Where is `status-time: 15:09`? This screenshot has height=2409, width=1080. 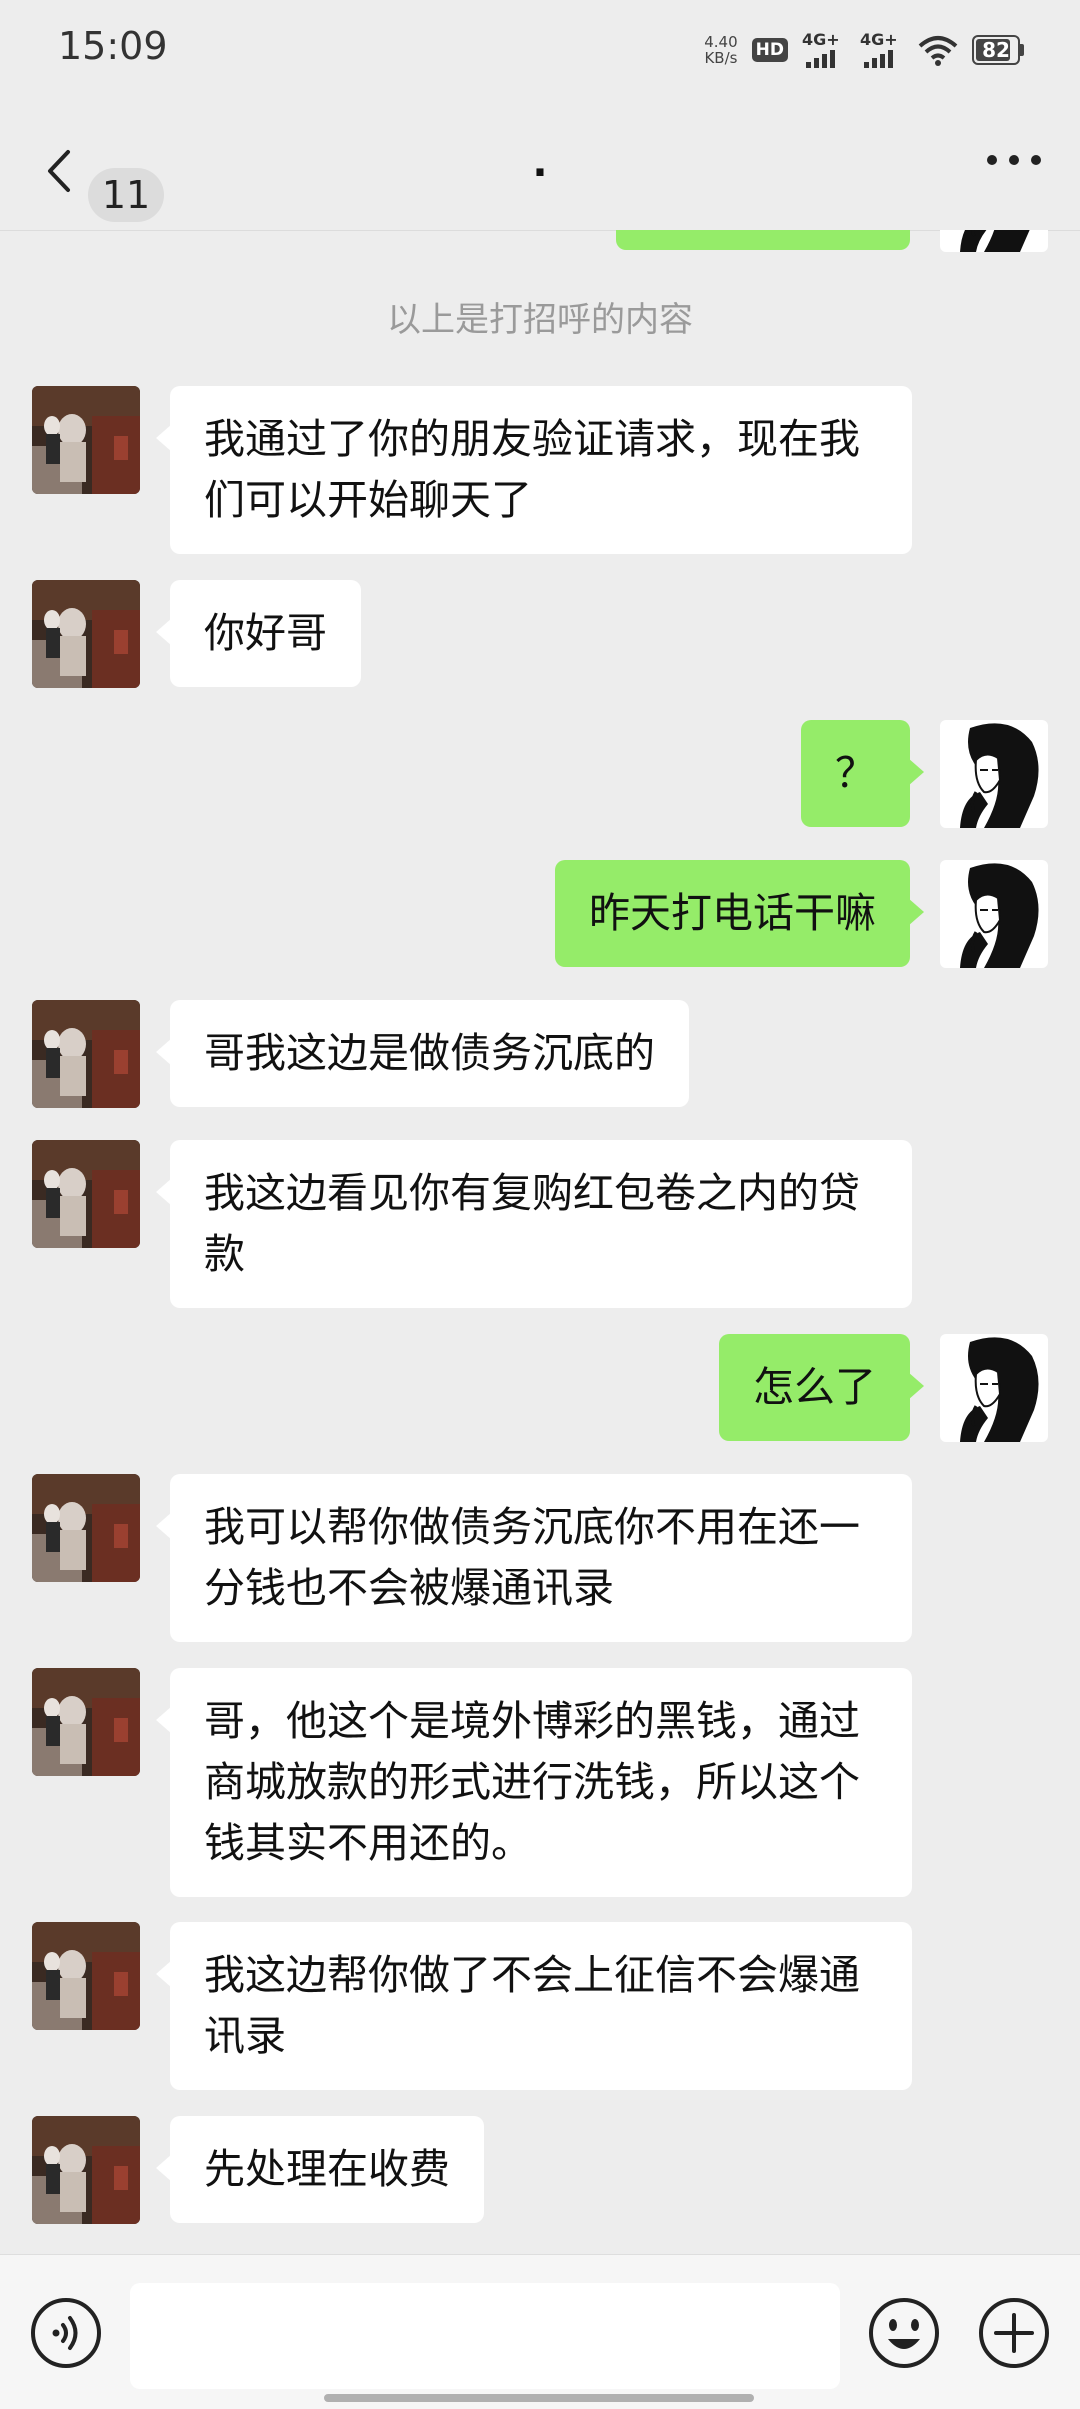
status-time: 15:09 is located at coordinates (113, 46).